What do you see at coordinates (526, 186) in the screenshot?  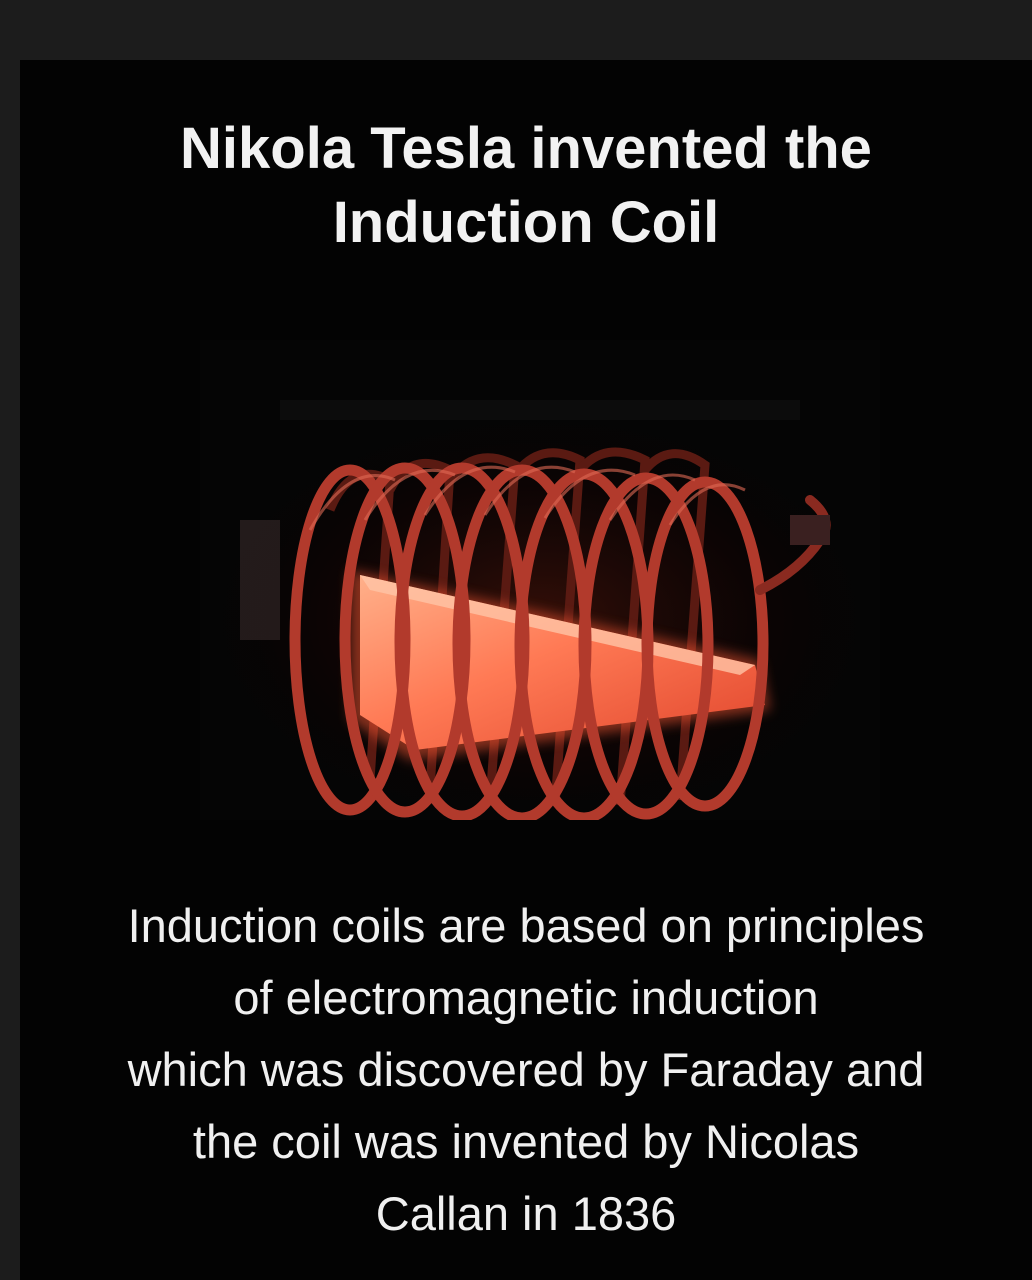 I see `card-title: Nikola Tesla invented the Induction Coil` at bounding box center [526, 186].